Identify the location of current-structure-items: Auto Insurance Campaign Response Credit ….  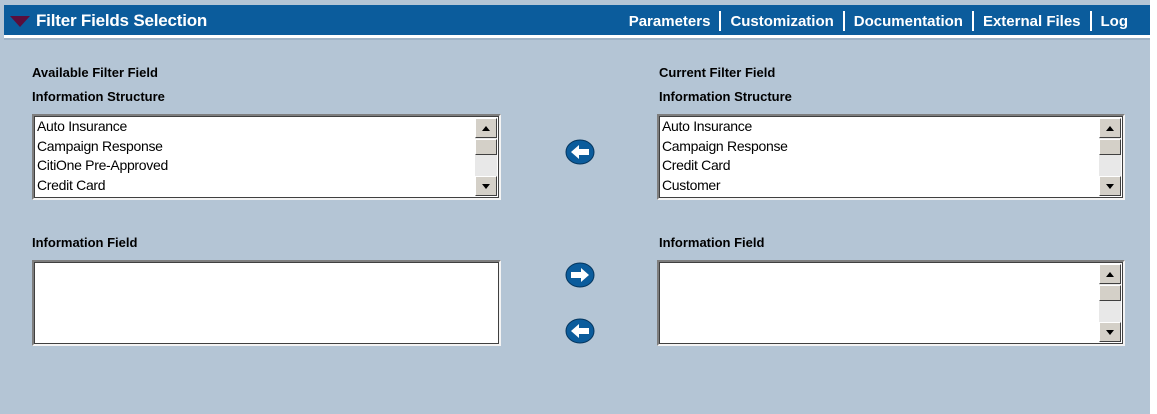
(725, 156).